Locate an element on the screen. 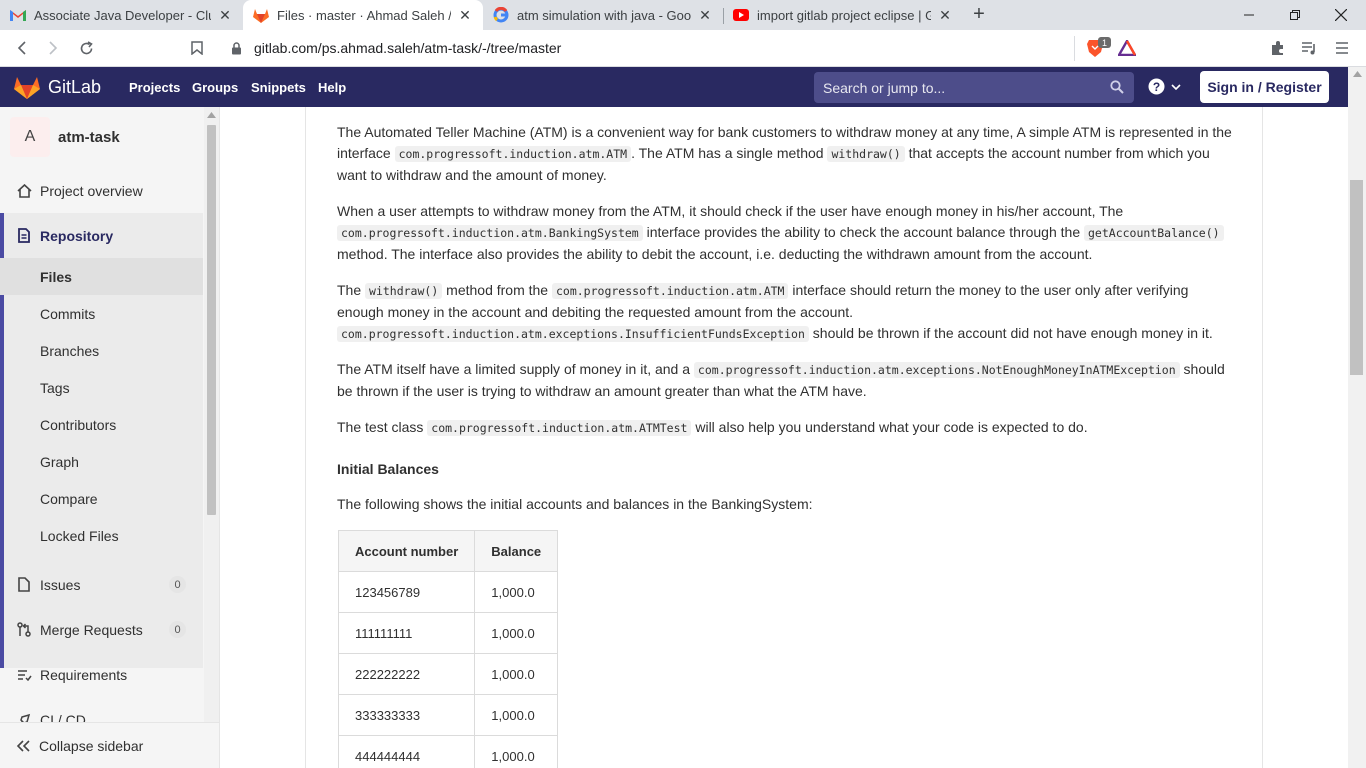 This screenshot has height=768, width=1366. column-header: Balance is located at coordinates (516, 551).